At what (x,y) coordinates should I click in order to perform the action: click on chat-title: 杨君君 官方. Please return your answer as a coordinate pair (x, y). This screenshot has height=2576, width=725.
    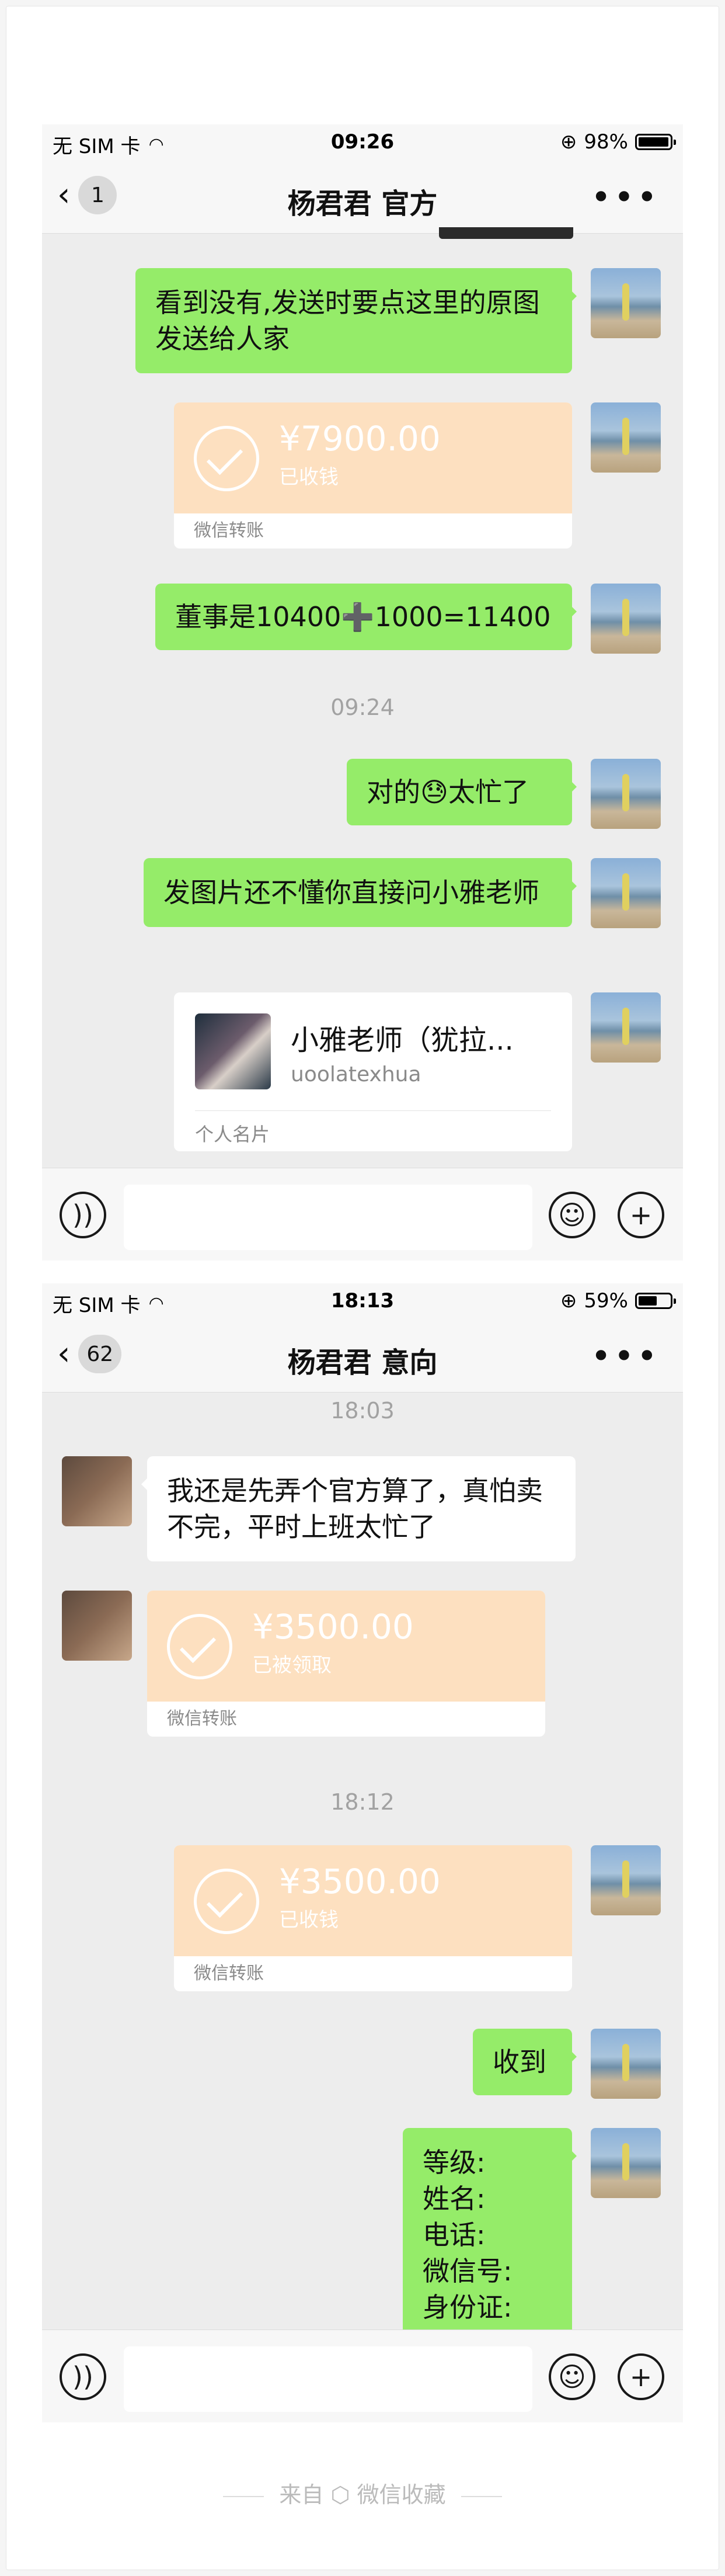
    Looking at the image, I should click on (362, 204).